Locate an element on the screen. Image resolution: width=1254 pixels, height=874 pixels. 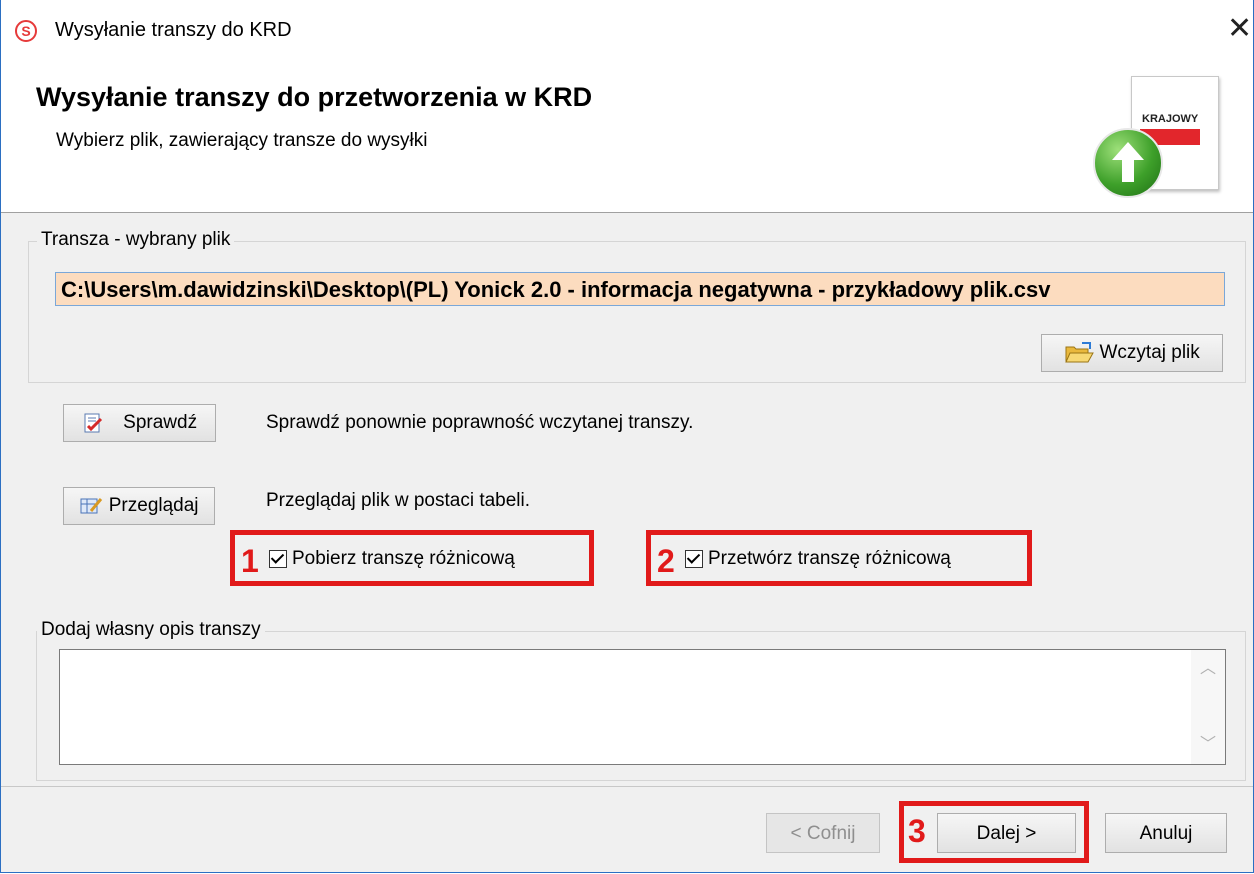
load-file-button: Wczytaj plik is located at coordinates (1132, 353).